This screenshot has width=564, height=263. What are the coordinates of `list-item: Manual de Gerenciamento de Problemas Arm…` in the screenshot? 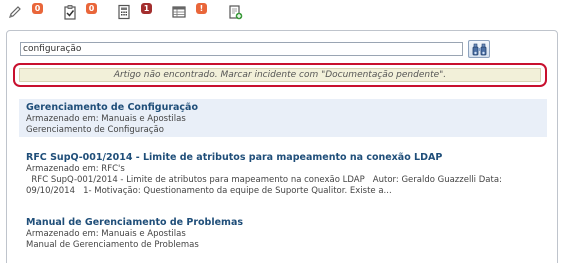 It's located at (283, 235).